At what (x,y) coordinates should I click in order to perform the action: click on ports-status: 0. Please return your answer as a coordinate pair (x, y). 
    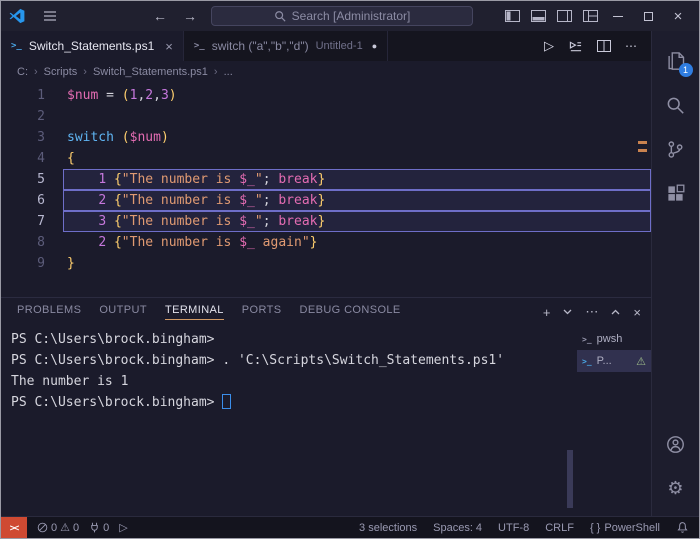
    Looking at the image, I should click on (99, 528).